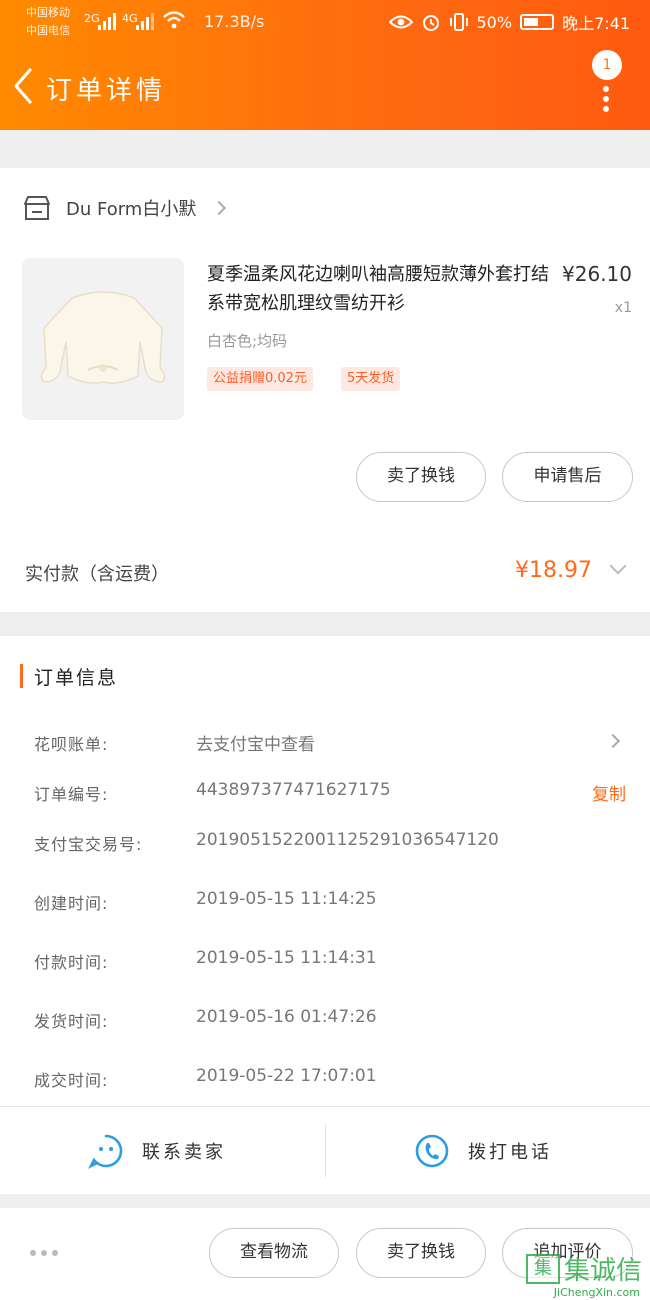 The width and height of the screenshot is (650, 1300). Describe the element at coordinates (260, 379) in the screenshot. I see `charity-tag: 公益捐赠0.02元` at that location.